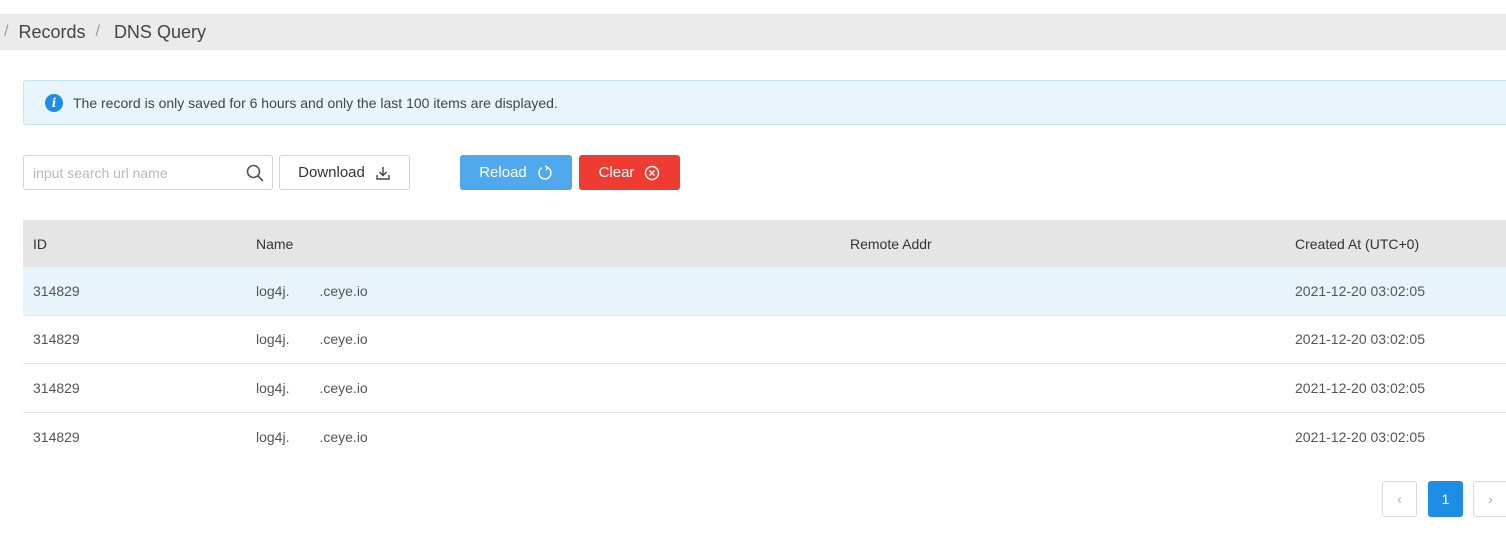  I want to click on download-icon, so click(383, 173).